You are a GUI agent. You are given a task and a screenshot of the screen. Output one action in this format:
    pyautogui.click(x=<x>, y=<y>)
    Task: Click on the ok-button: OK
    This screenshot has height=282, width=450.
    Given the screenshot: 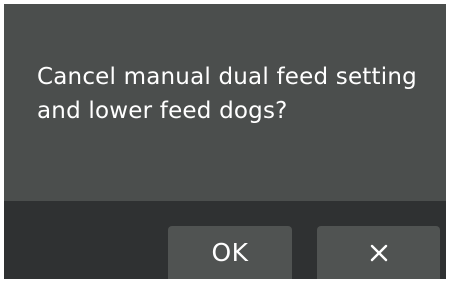 What is the action you would take?
    pyautogui.click(x=230, y=252)
    